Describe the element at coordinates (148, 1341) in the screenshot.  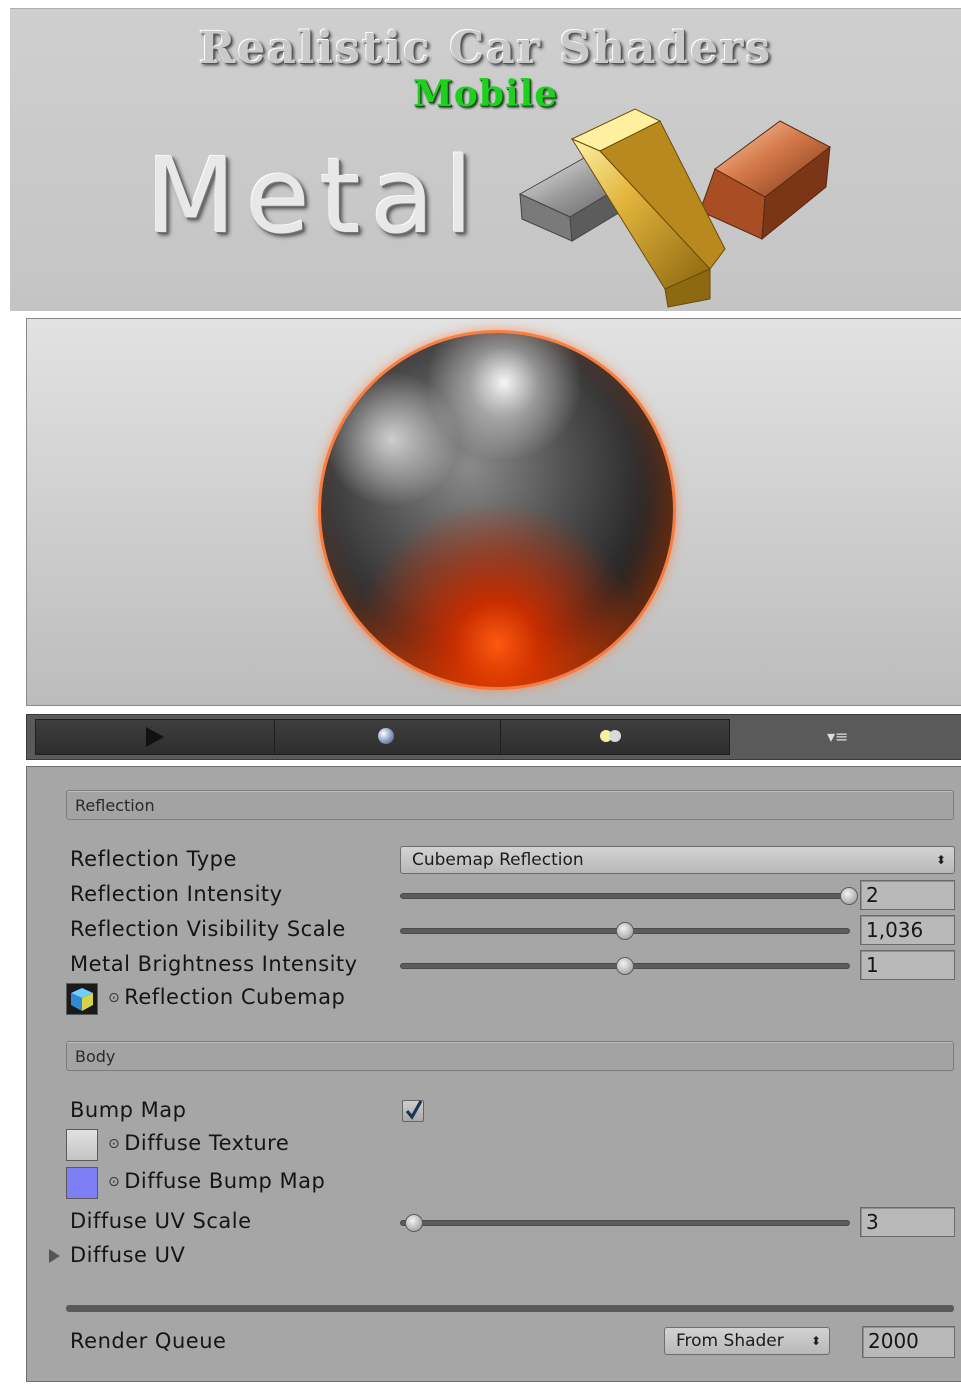
I see `render-queue-label: Render Queue` at that location.